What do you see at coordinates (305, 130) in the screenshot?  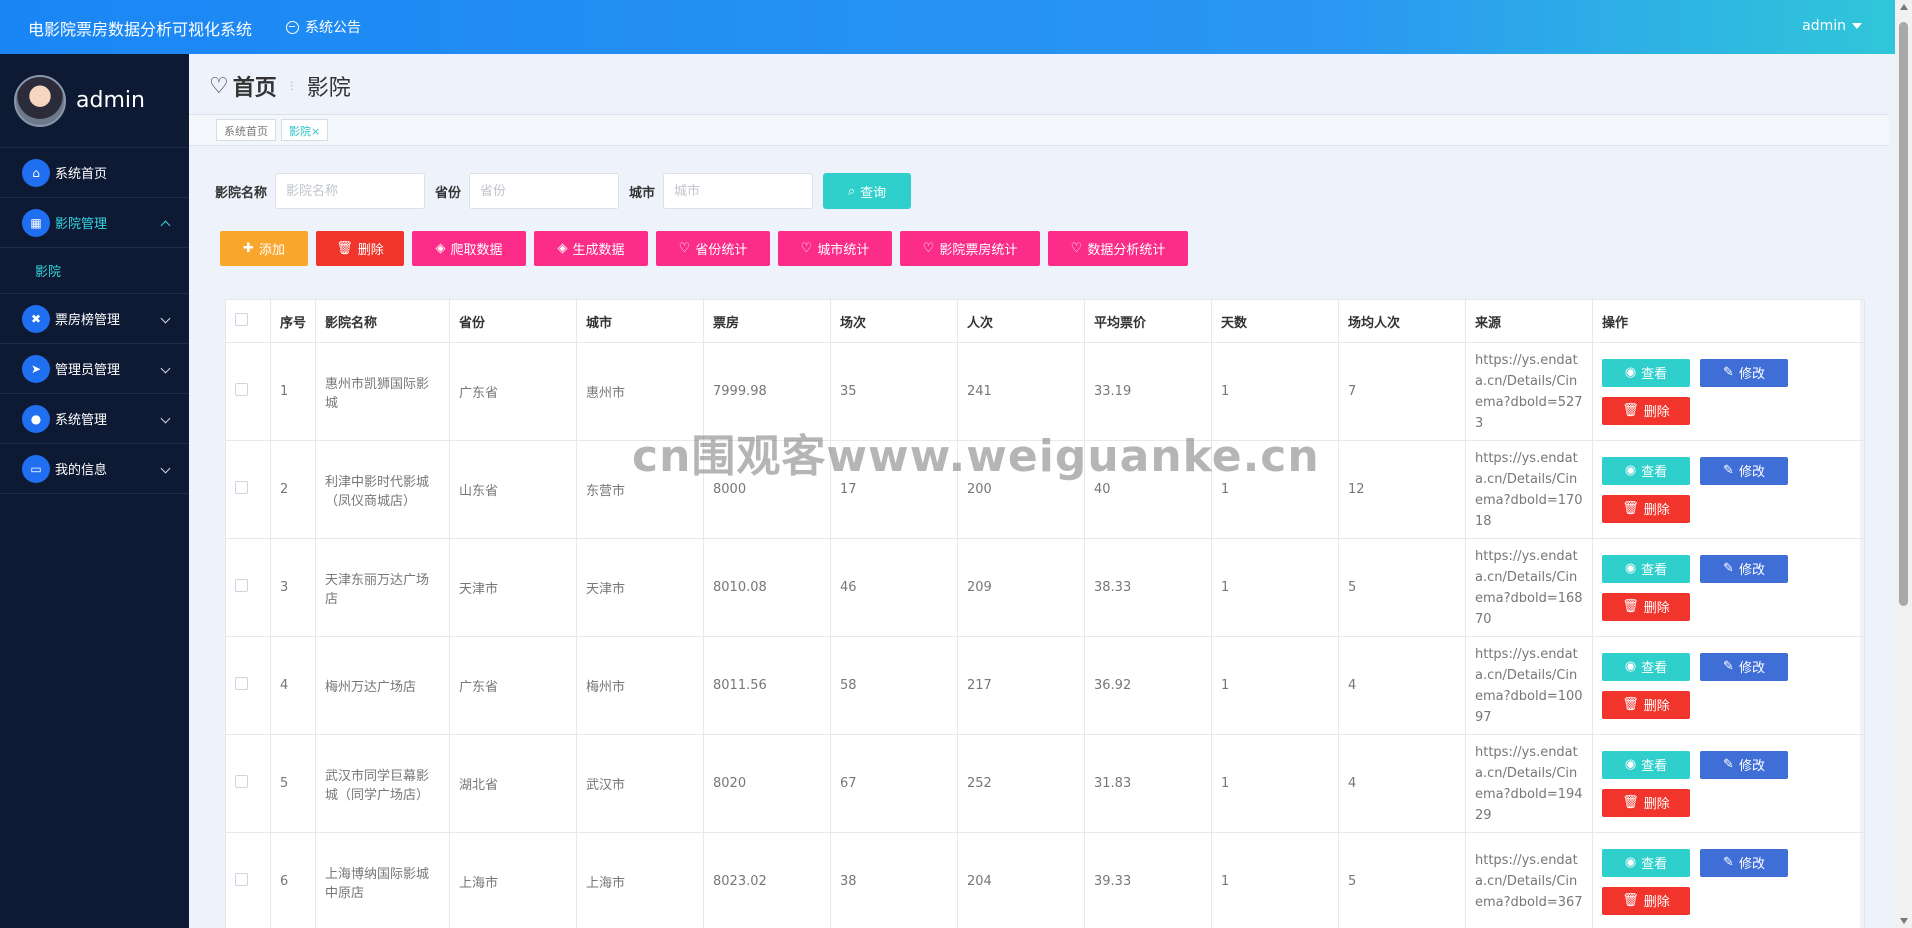 I see `tag-cinema: 影院×` at bounding box center [305, 130].